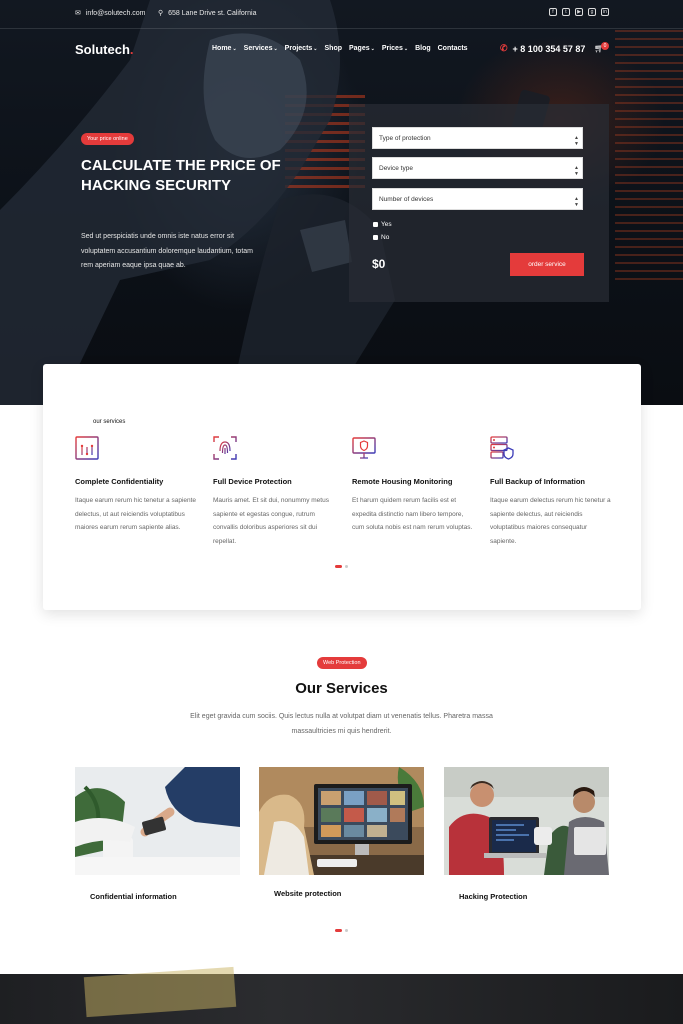 The height and width of the screenshot is (1024, 683). I want to click on github-icon: g, so click(592, 12).